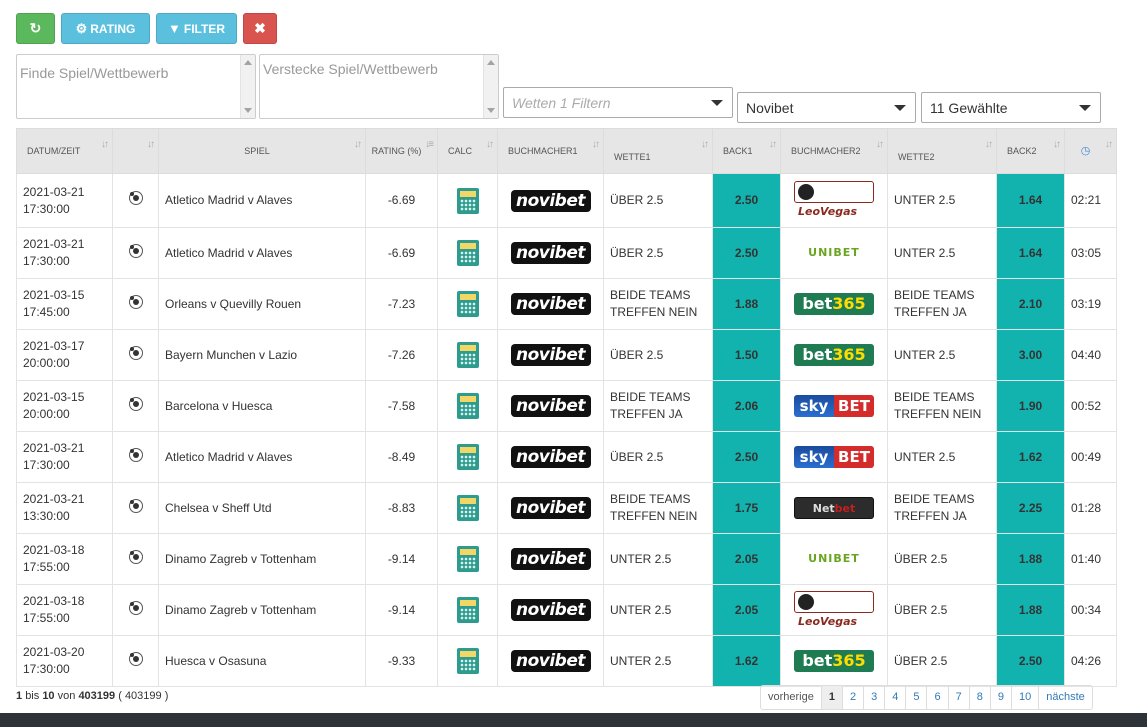  I want to click on pagination-page-2: 2, so click(852, 697).